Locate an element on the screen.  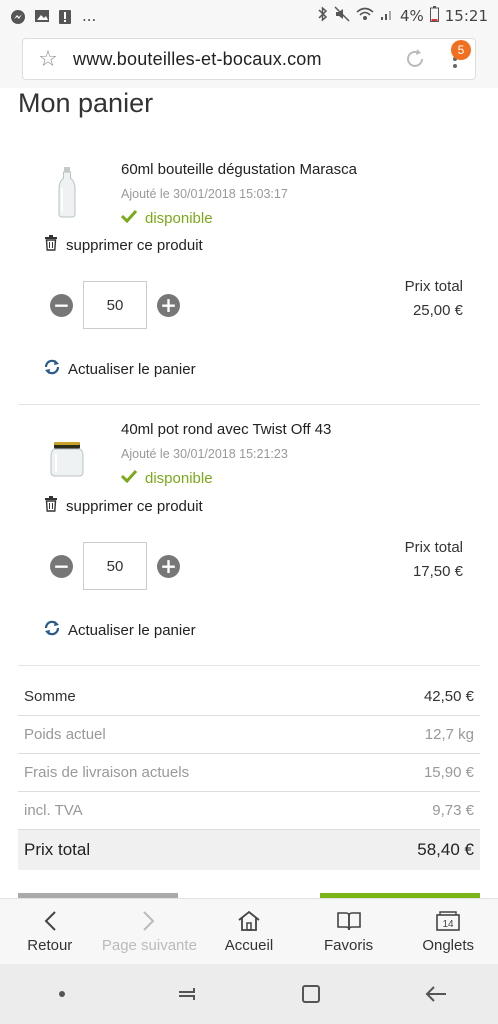
shipping-label: Frais de livraison actuels is located at coordinates (107, 772).